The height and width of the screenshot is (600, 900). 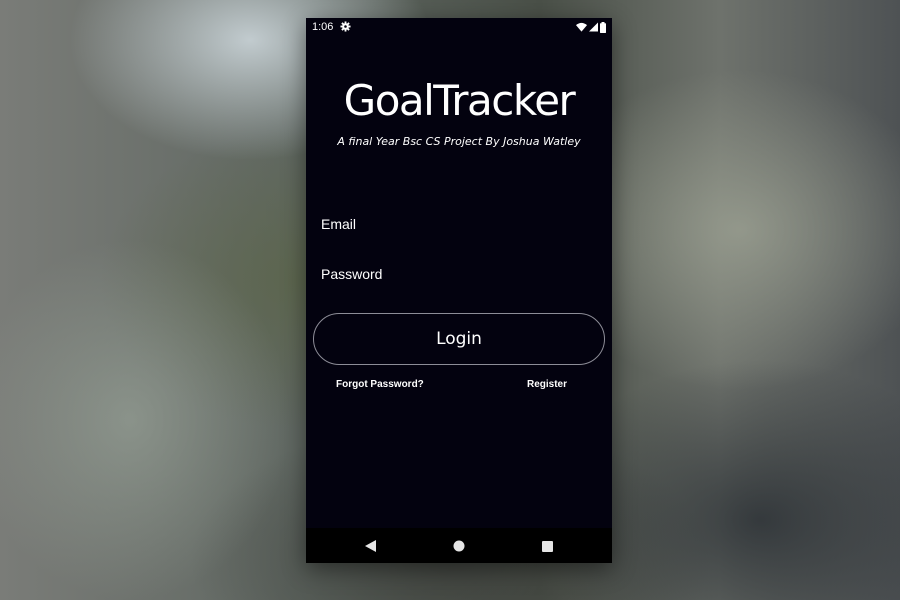 I want to click on battery-icon, so click(x=603, y=27).